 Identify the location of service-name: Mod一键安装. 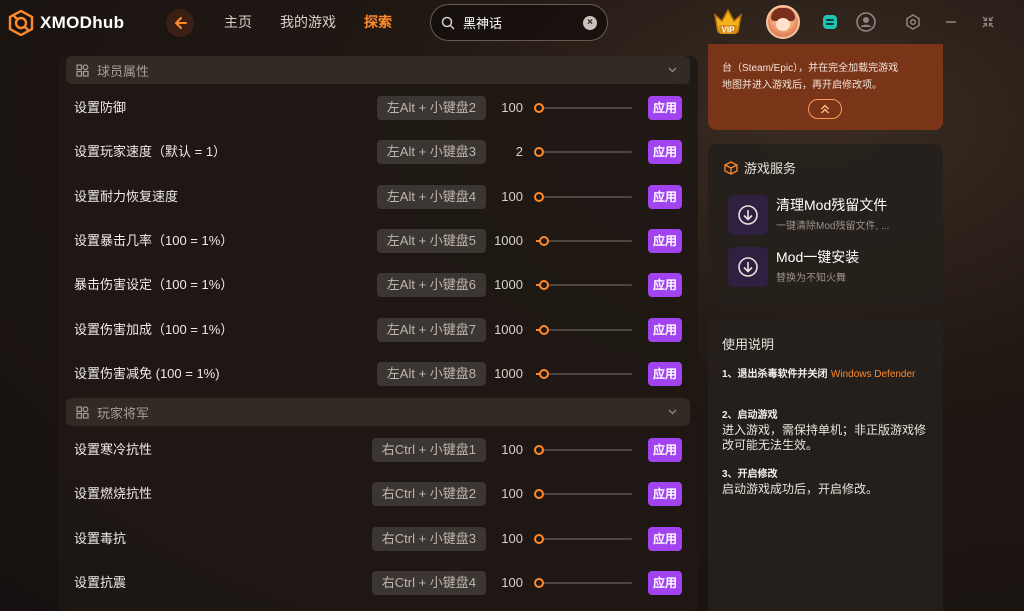
(818, 257).